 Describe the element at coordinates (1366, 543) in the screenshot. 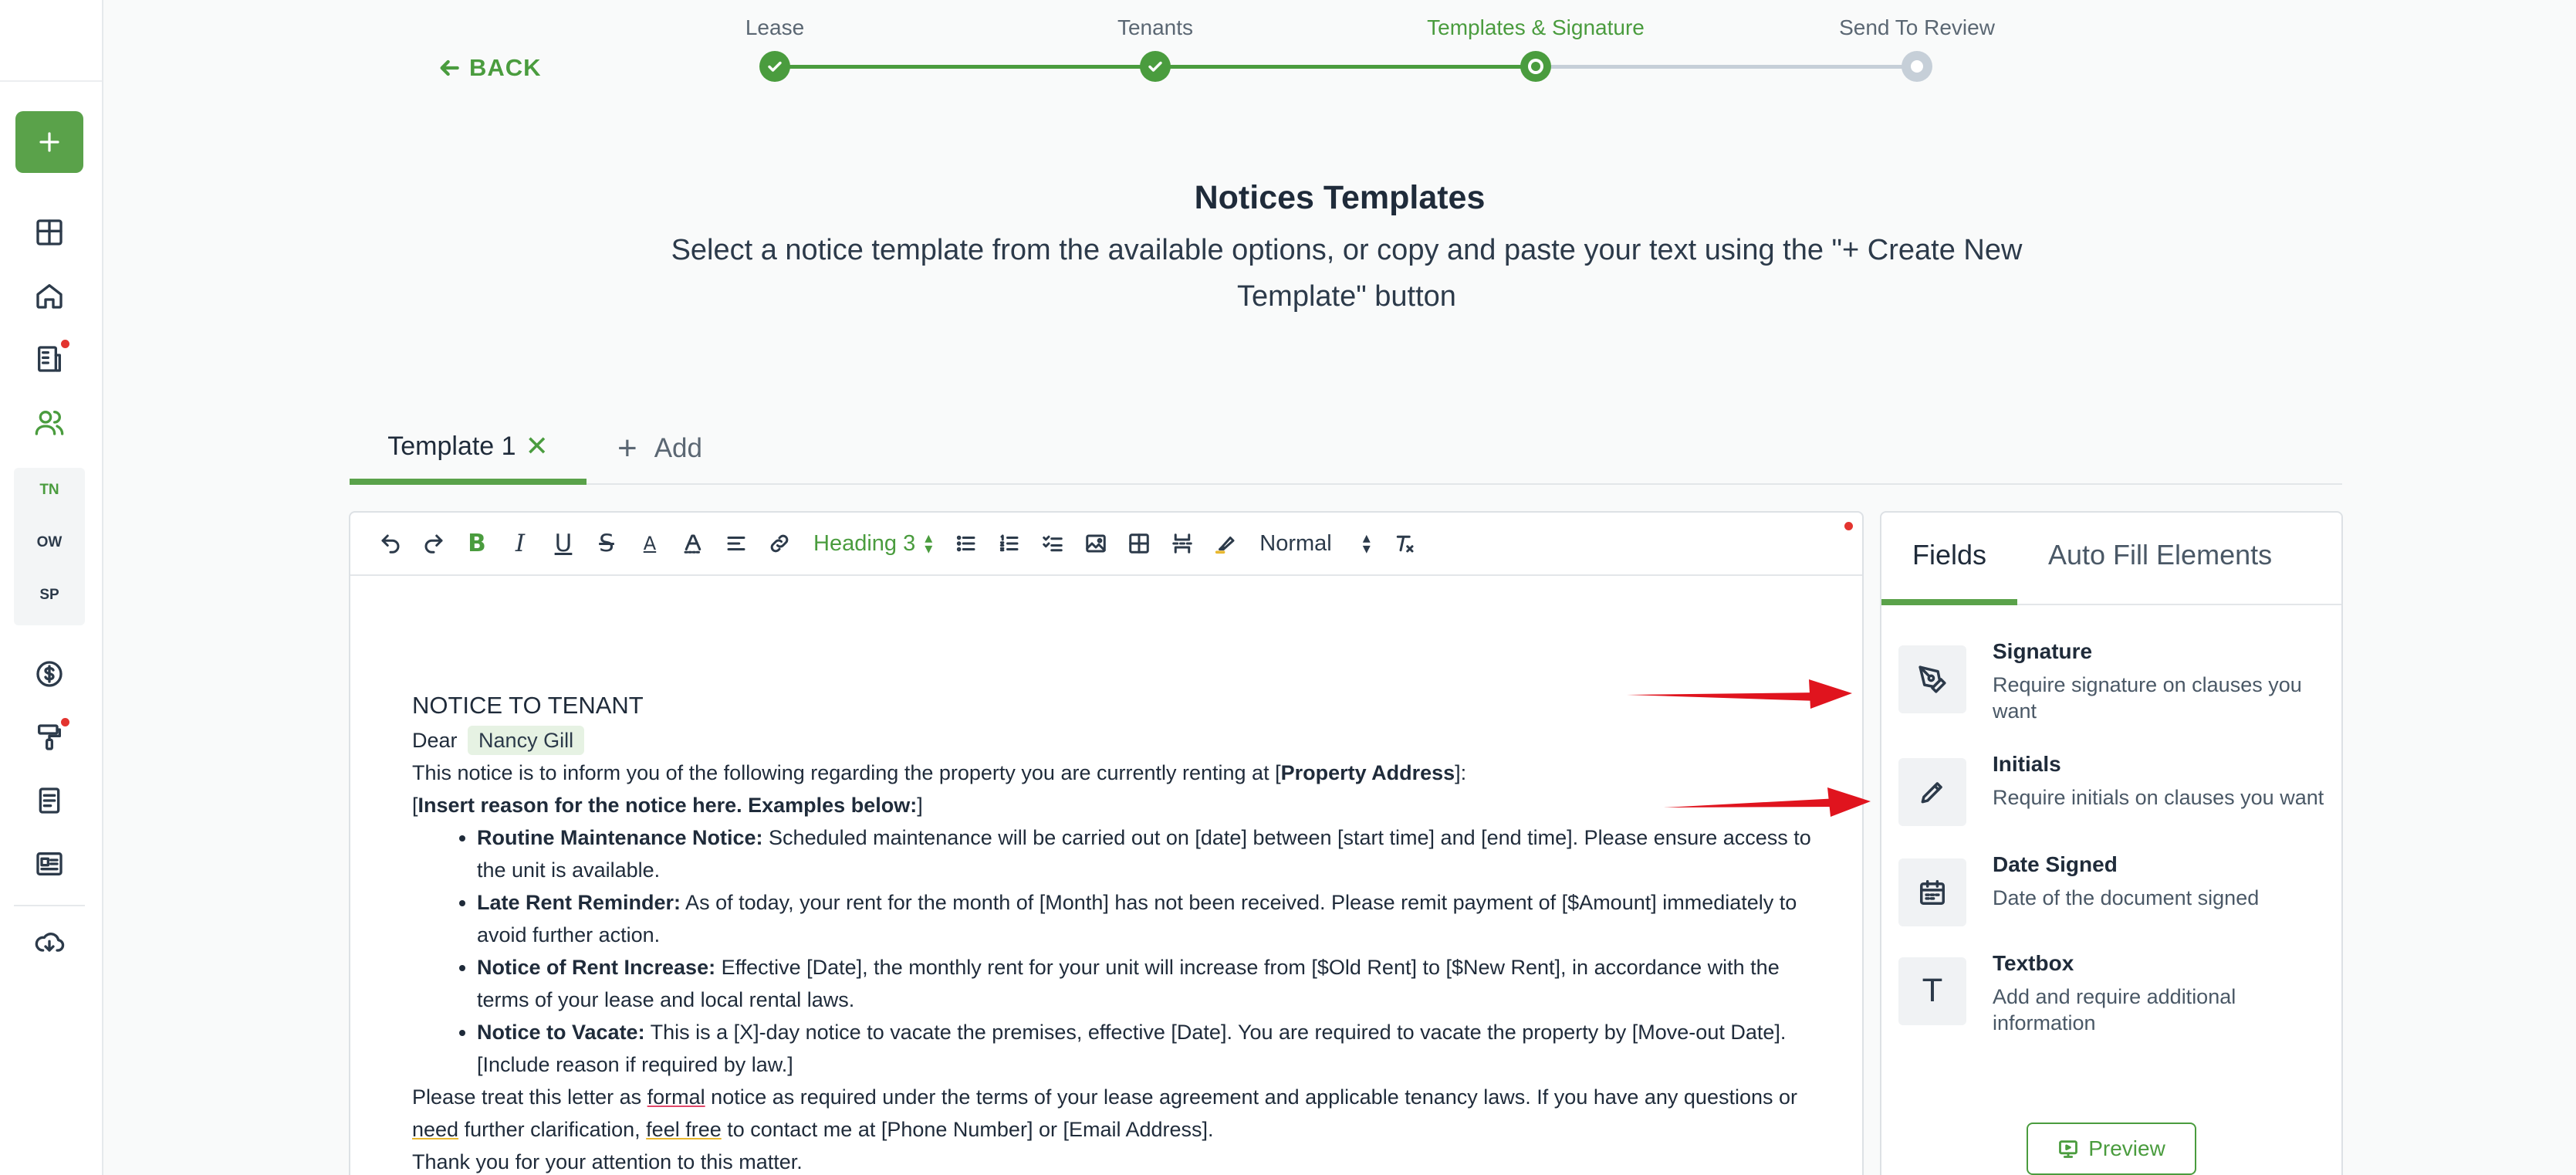

I see `select-arrows-icon: ▴ ▾` at that location.